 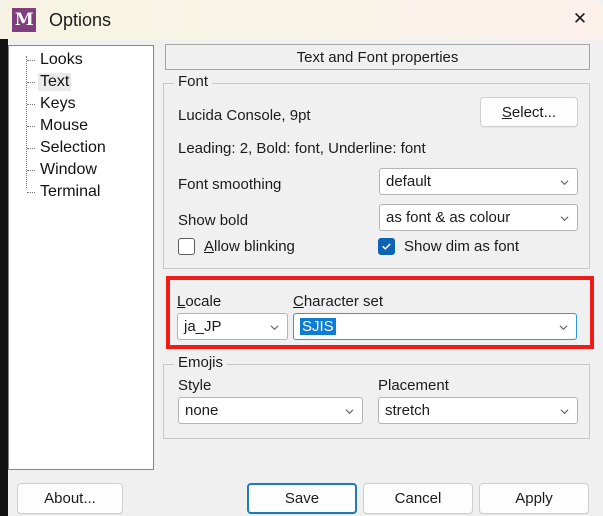 I want to click on allow-blinking-rest: llow blinking, so click(x=254, y=246).